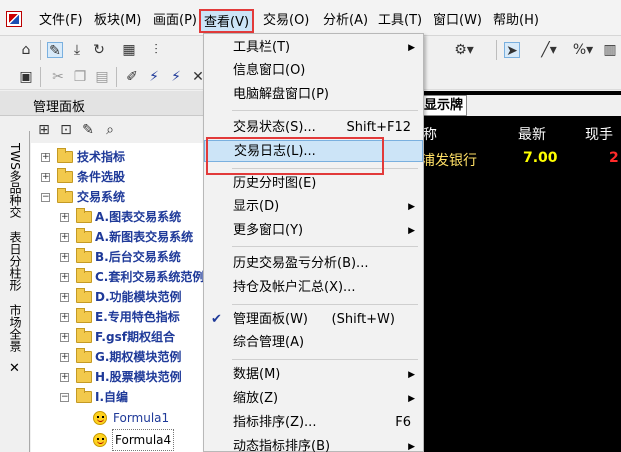  What do you see at coordinates (88, 130) in the screenshot?
I see `edit-icon: ✎` at bounding box center [88, 130].